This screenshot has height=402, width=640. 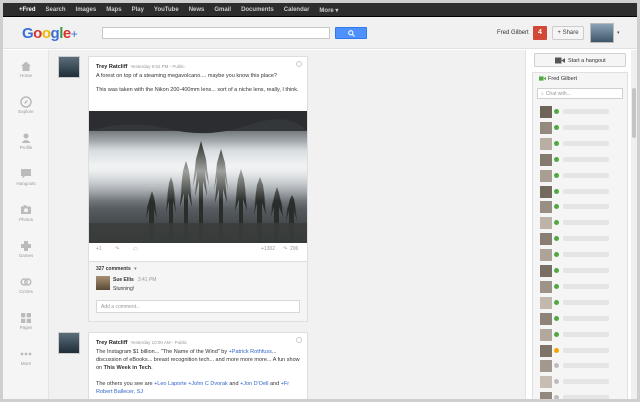 I want to click on pages-icon, so click(x=26, y=318).